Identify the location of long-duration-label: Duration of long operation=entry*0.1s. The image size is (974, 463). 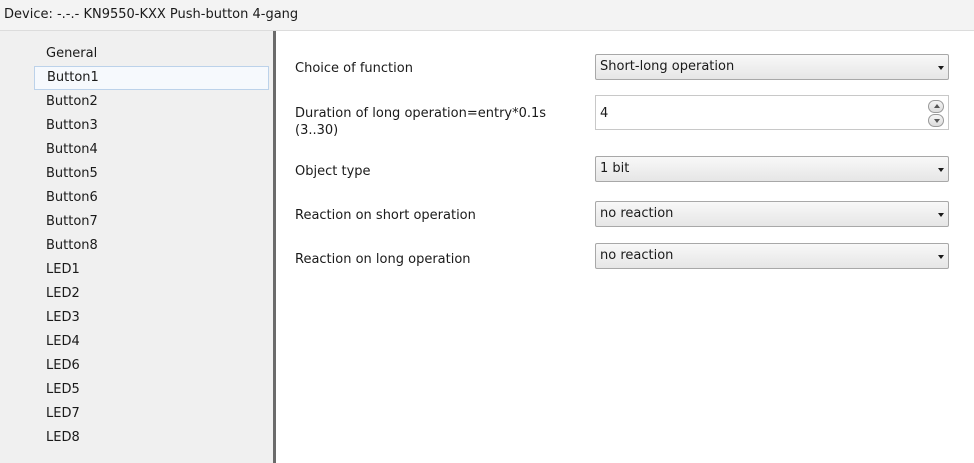
(421, 113).